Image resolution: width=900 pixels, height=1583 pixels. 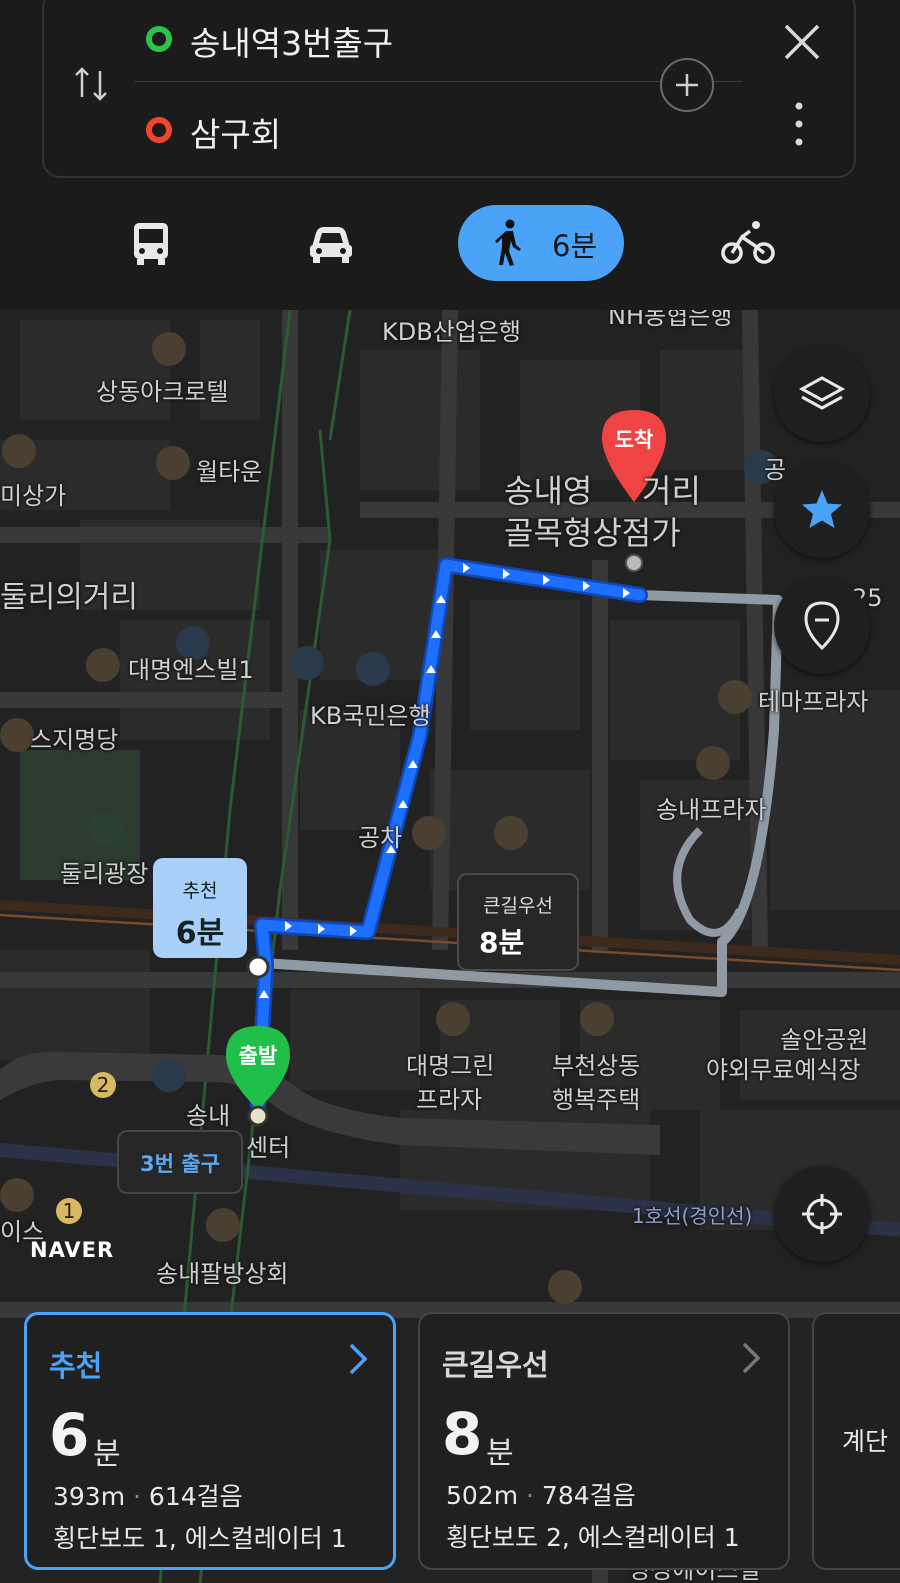 What do you see at coordinates (518, 906) in the screenshot?
I see `alternative-tooltip-title: 큰길우선` at bounding box center [518, 906].